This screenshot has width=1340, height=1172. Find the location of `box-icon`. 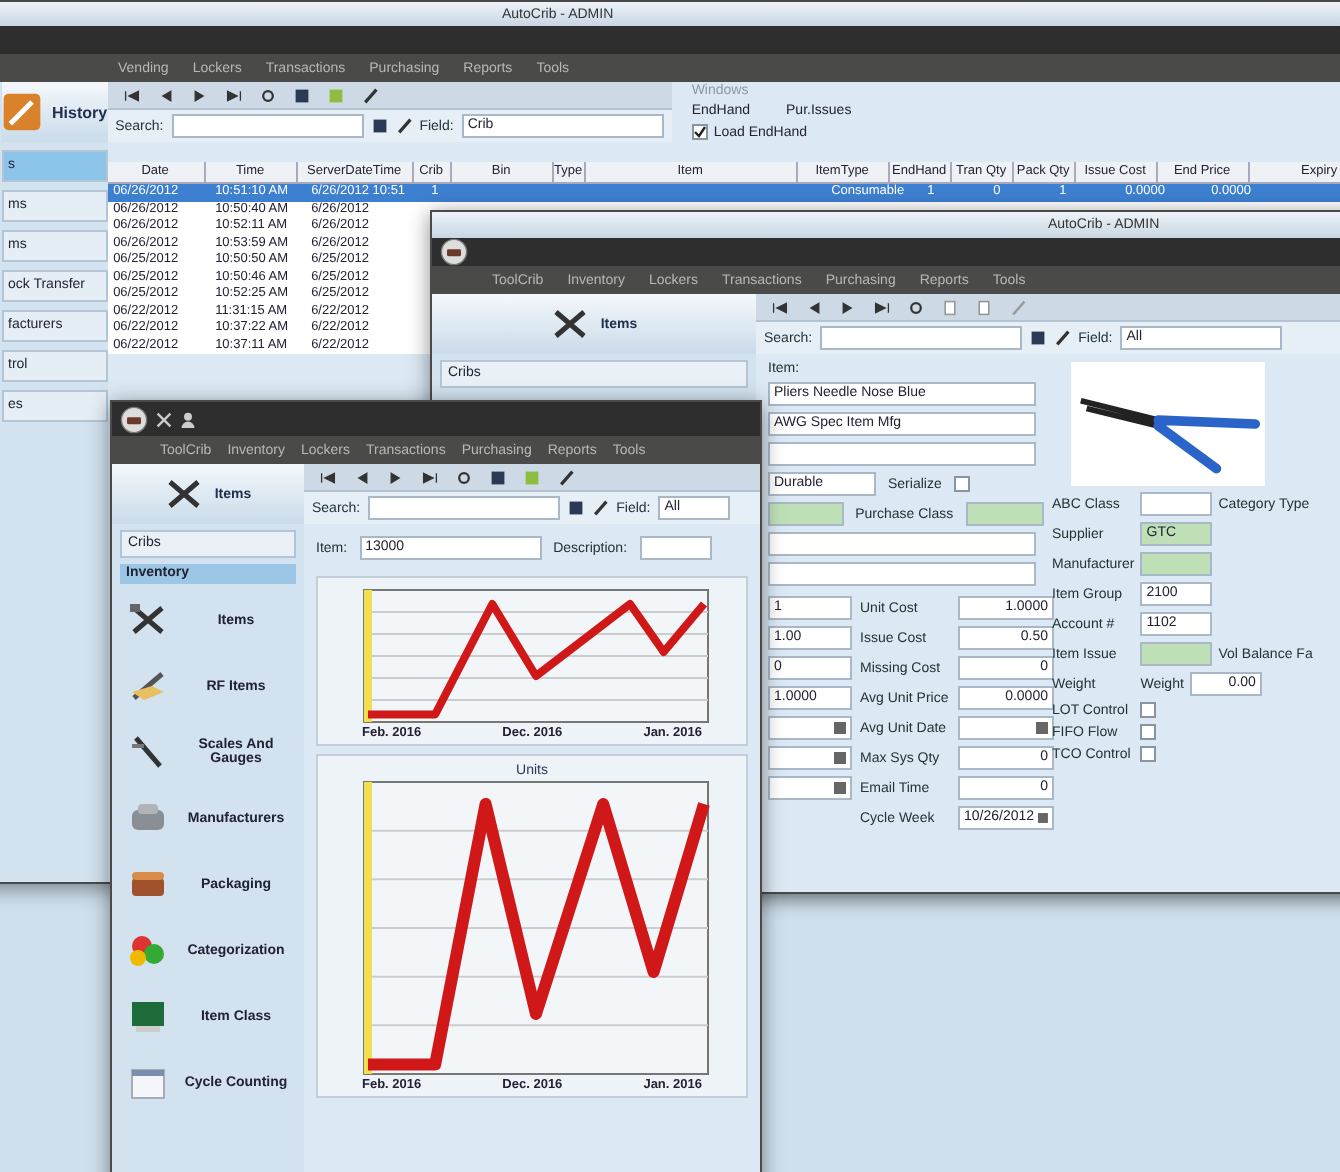

box-icon is located at coordinates (148, 884).